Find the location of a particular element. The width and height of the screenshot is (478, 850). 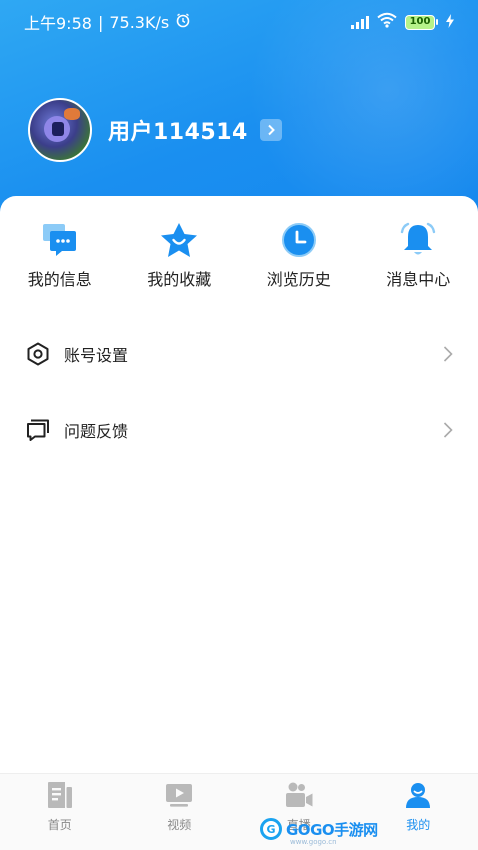

home-doc-icon is located at coordinates (60, 795).